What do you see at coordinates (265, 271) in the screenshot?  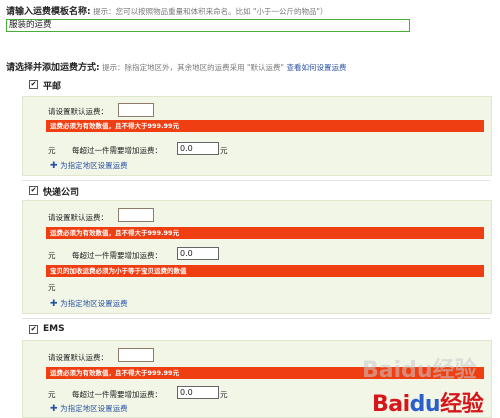 I see `error-message-extra: 宝贝的加收运费必须为小于等于宝贝运费的数值` at bounding box center [265, 271].